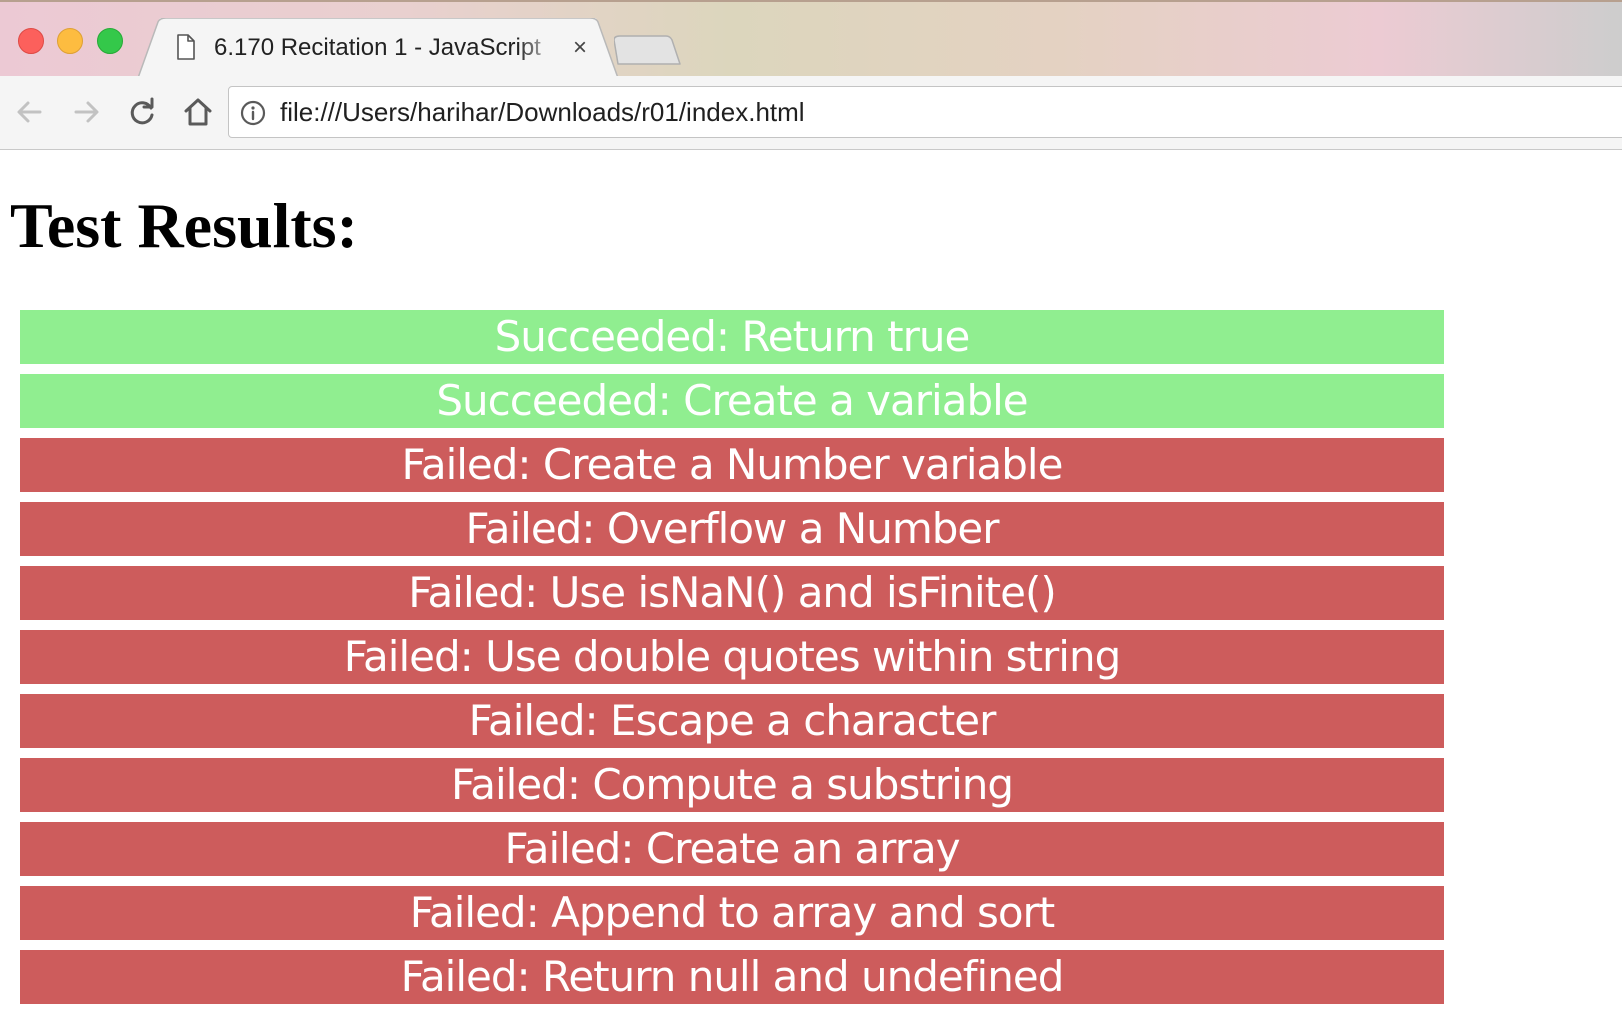 This screenshot has width=1622, height=1012. Describe the element at coordinates (86, 112) in the screenshot. I see `forward-arrow-icon` at that location.